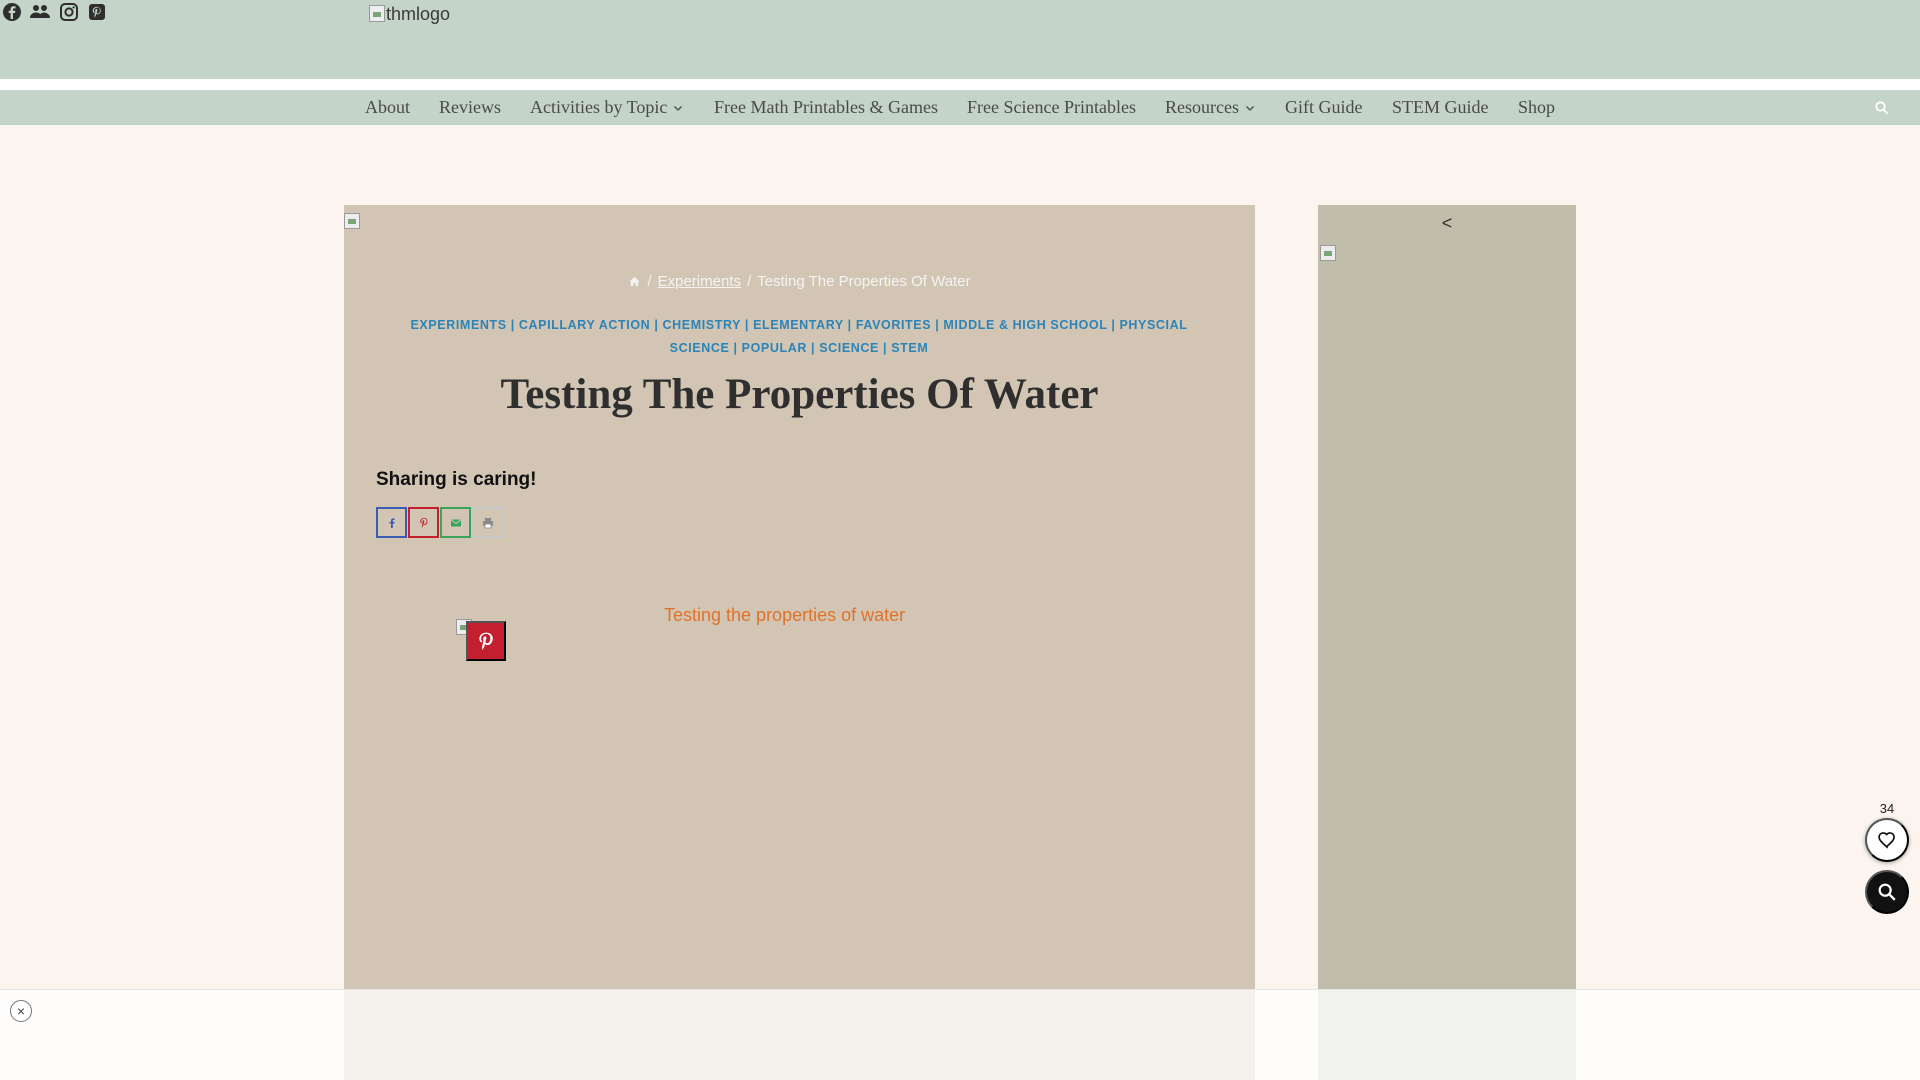  I want to click on home-icon, so click(634, 281).